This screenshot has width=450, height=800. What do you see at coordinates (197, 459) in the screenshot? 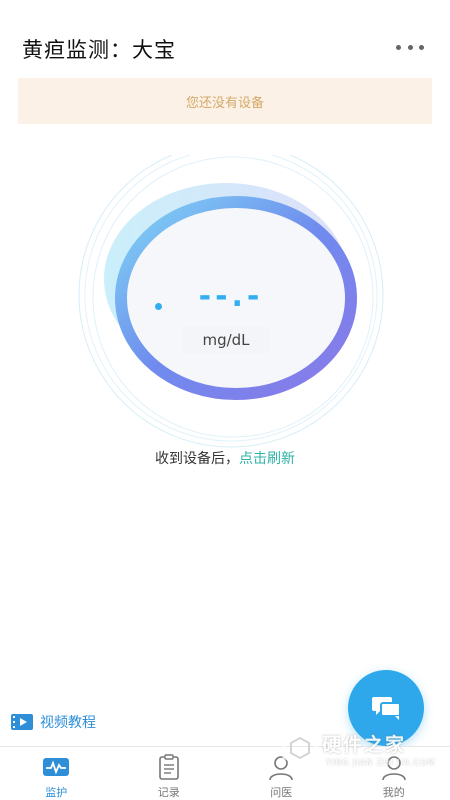
I see `hint-text: 收到设备后，` at bounding box center [197, 459].